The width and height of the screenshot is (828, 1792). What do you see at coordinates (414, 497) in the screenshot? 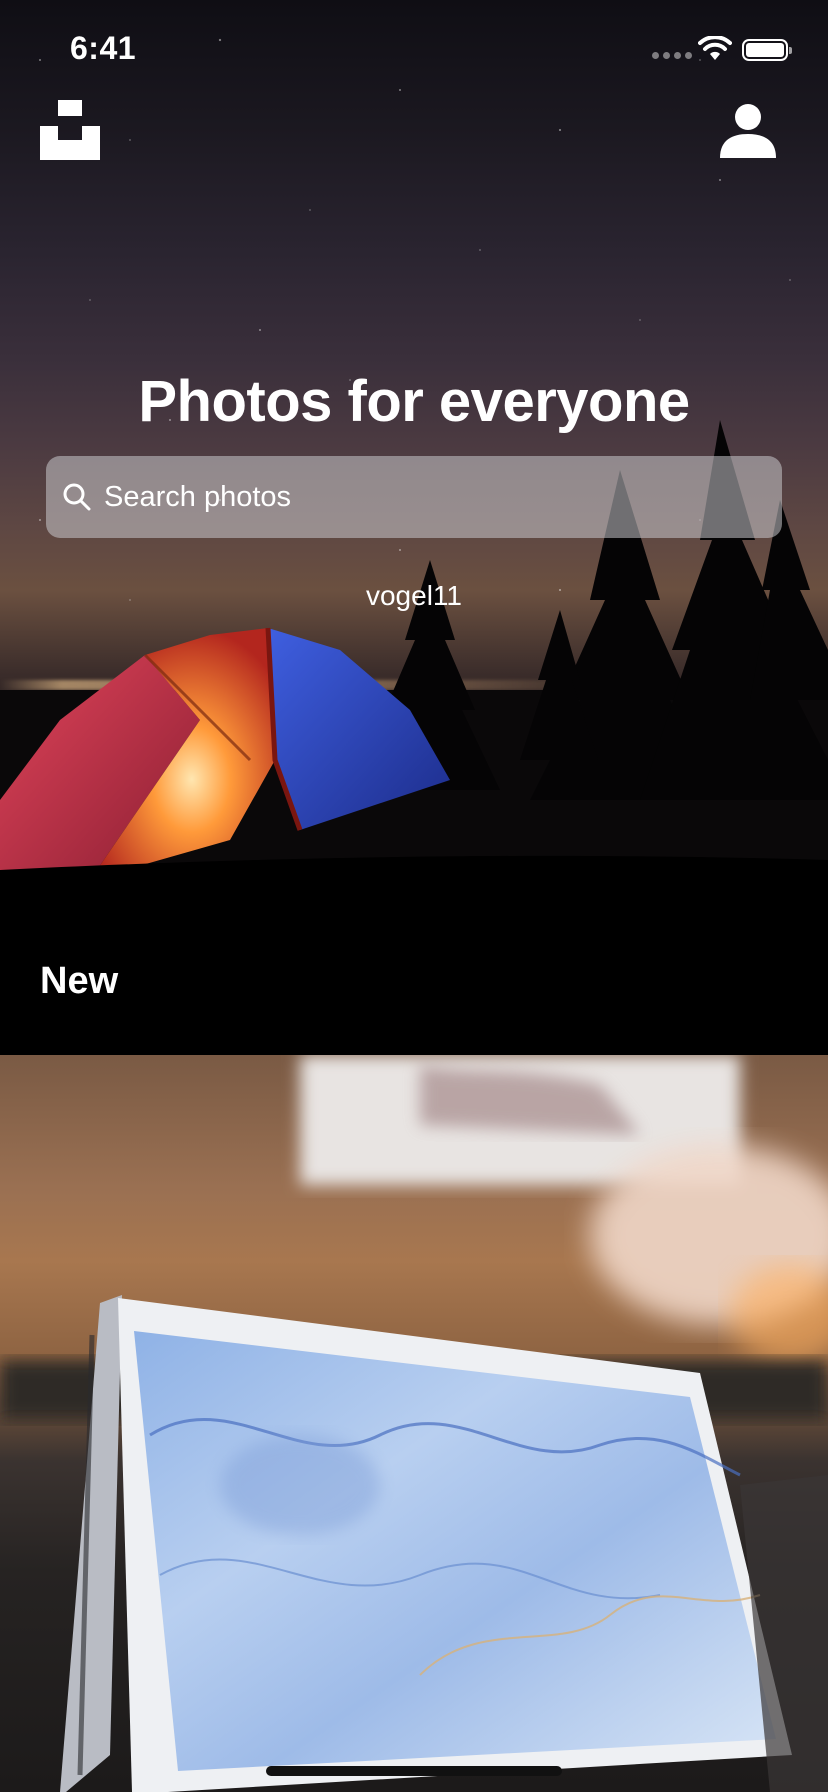
I see `search-input: Search photos` at bounding box center [414, 497].